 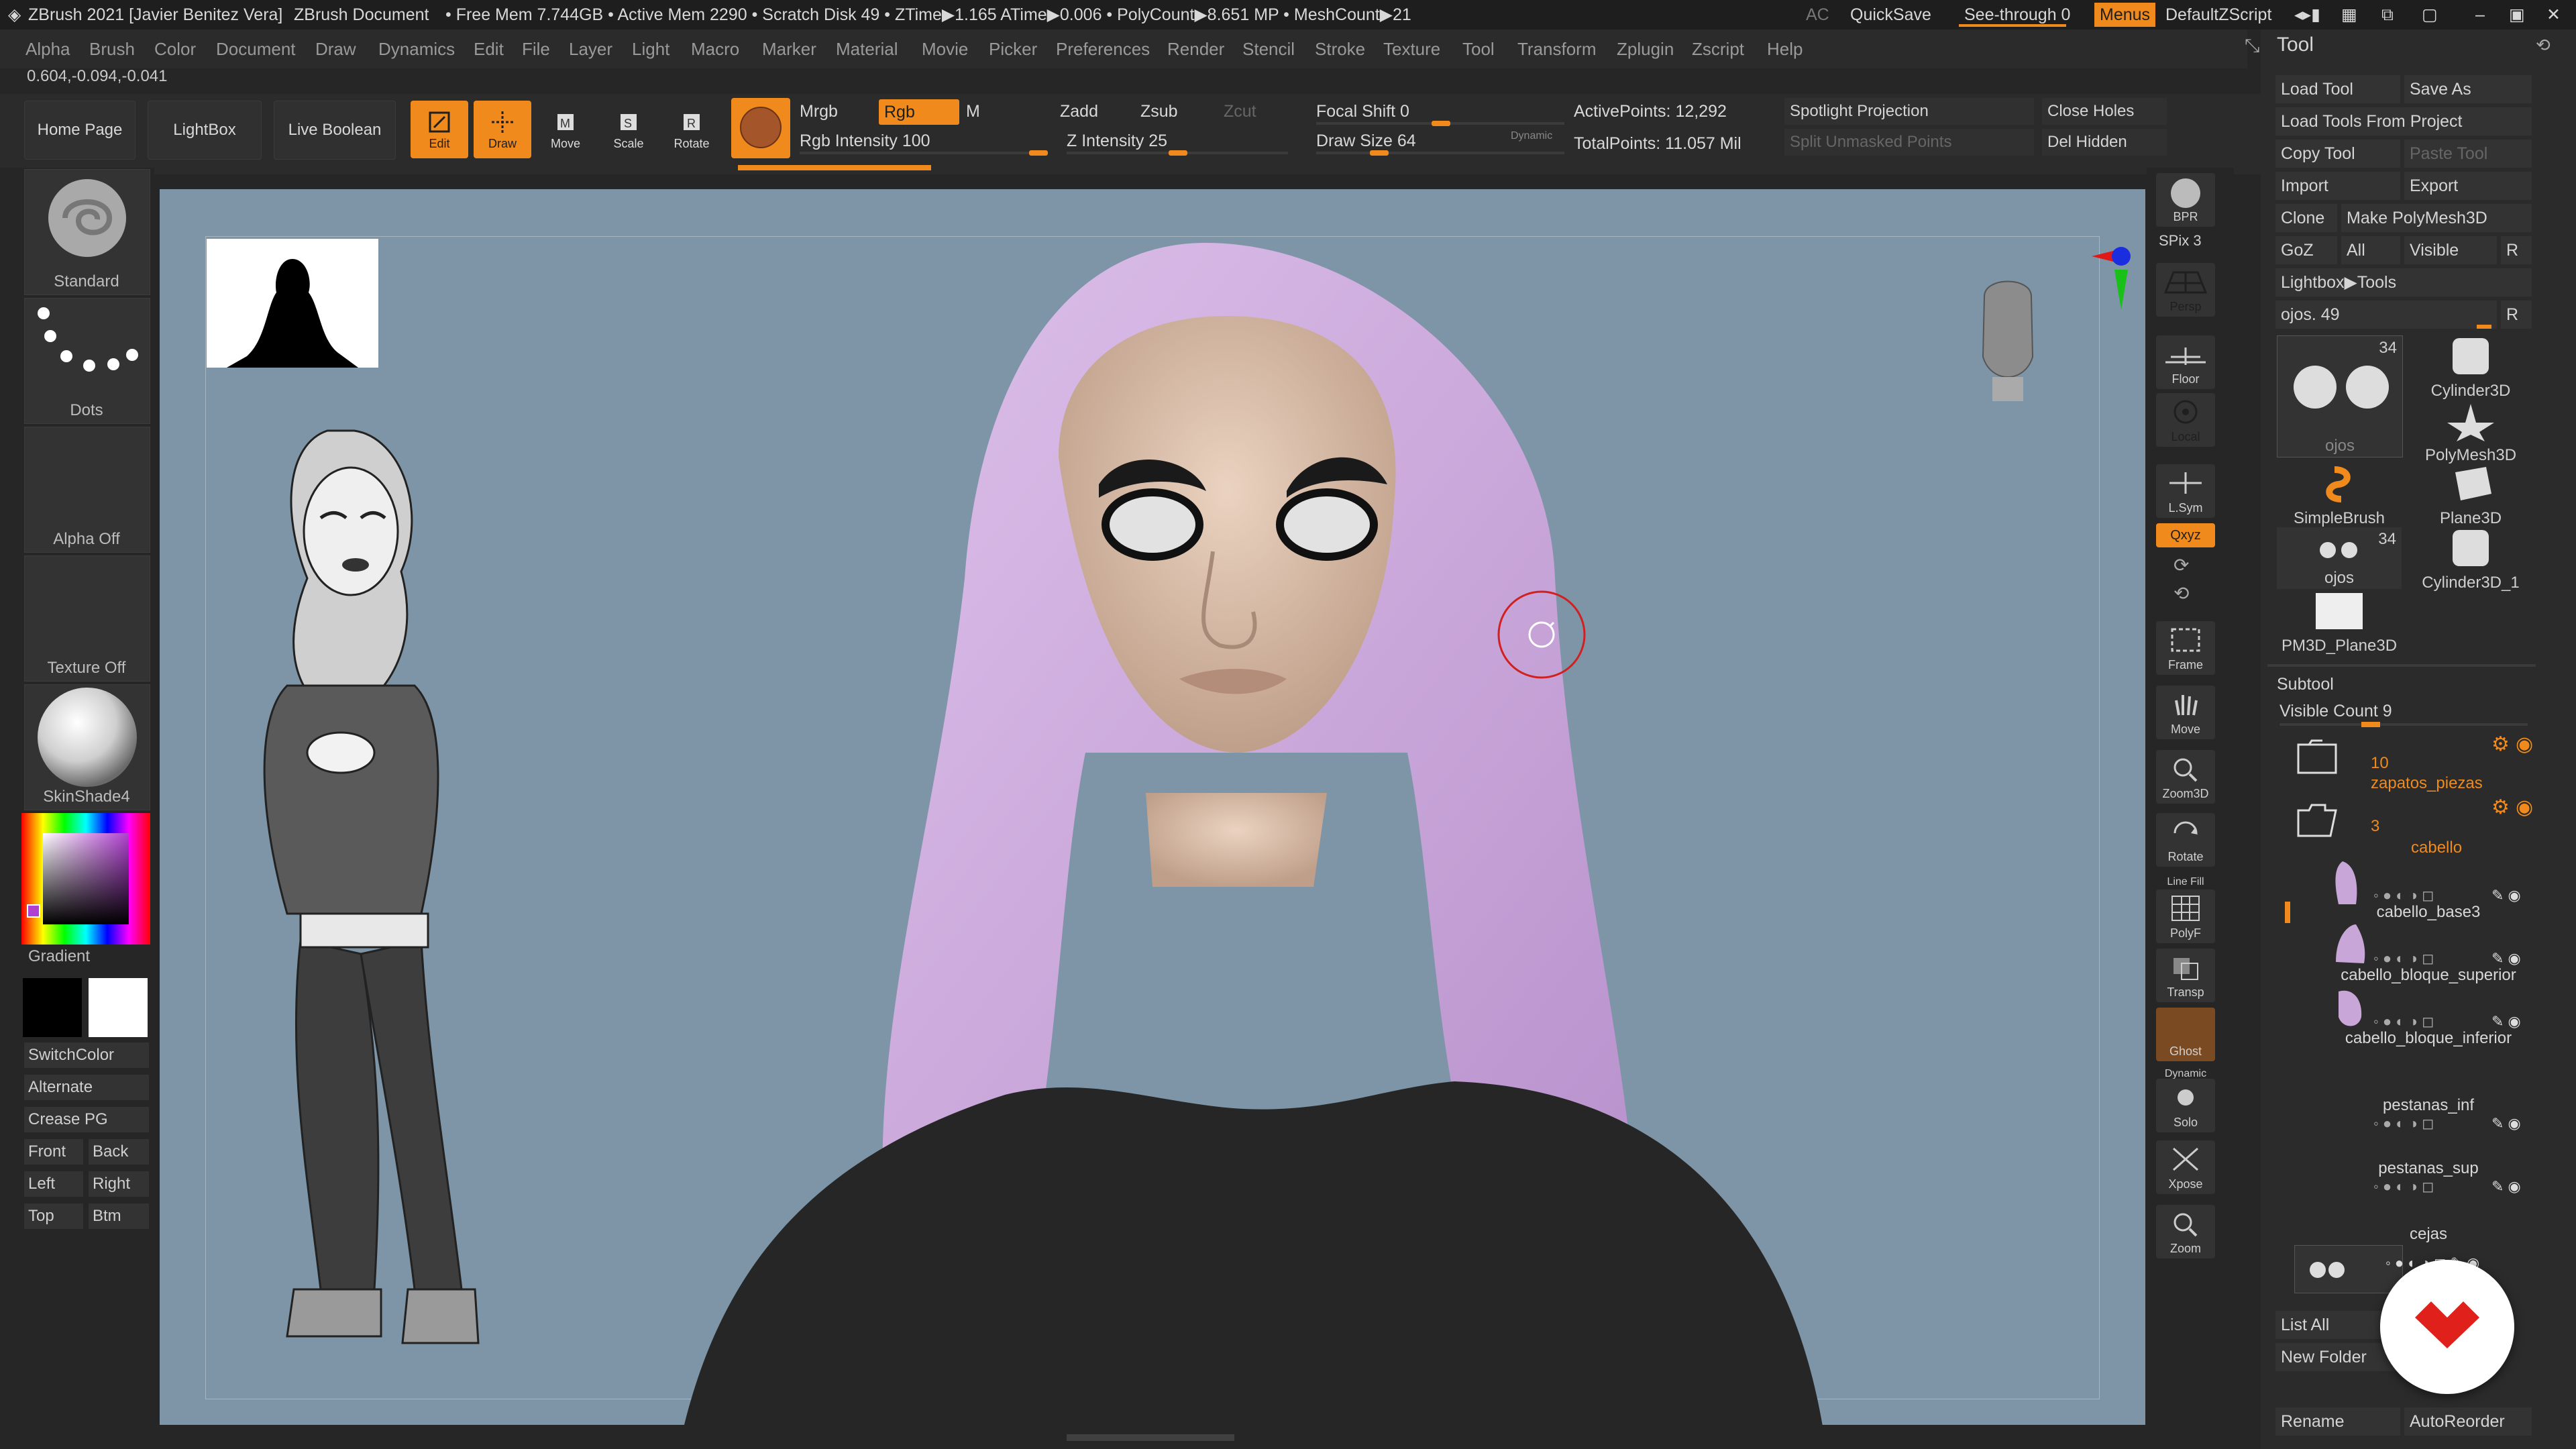 What do you see at coordinates (2185, 420) in the screenshot?
I see `local-toggle: Local` at bounding box center [2185, 420].